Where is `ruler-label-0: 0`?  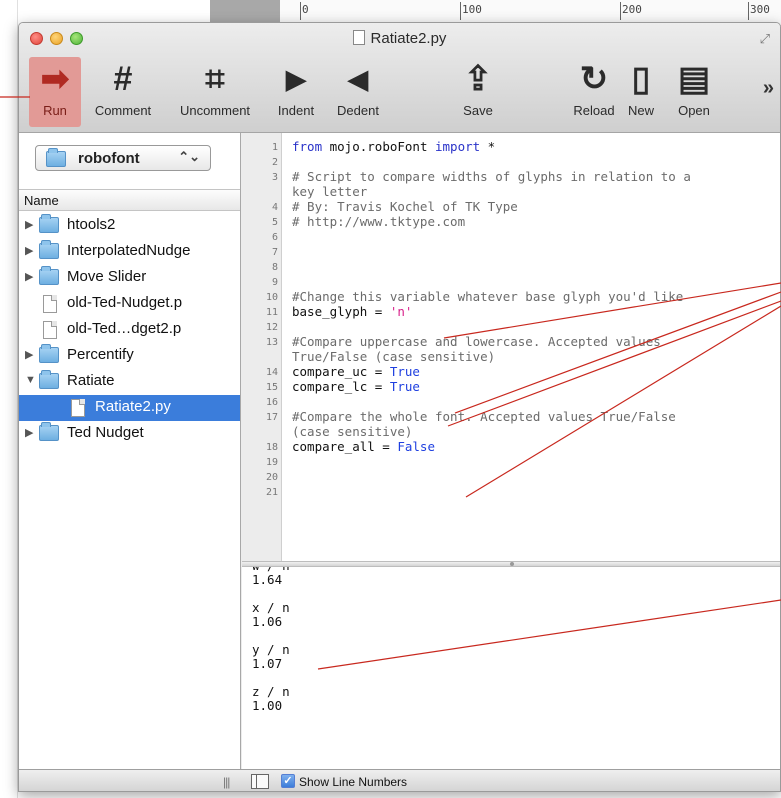 ruler-label-0: 0 is located at coordinates (305, 9).